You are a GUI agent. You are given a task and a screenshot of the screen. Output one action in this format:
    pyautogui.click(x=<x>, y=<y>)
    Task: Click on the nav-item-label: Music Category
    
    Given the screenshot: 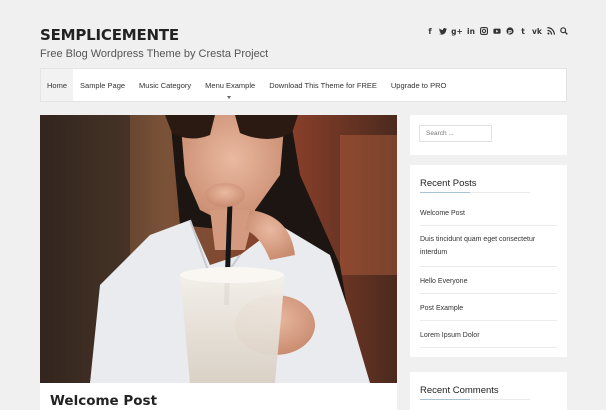 What is the action you would take?
    pyautogui.click(x=165, y=85)
    